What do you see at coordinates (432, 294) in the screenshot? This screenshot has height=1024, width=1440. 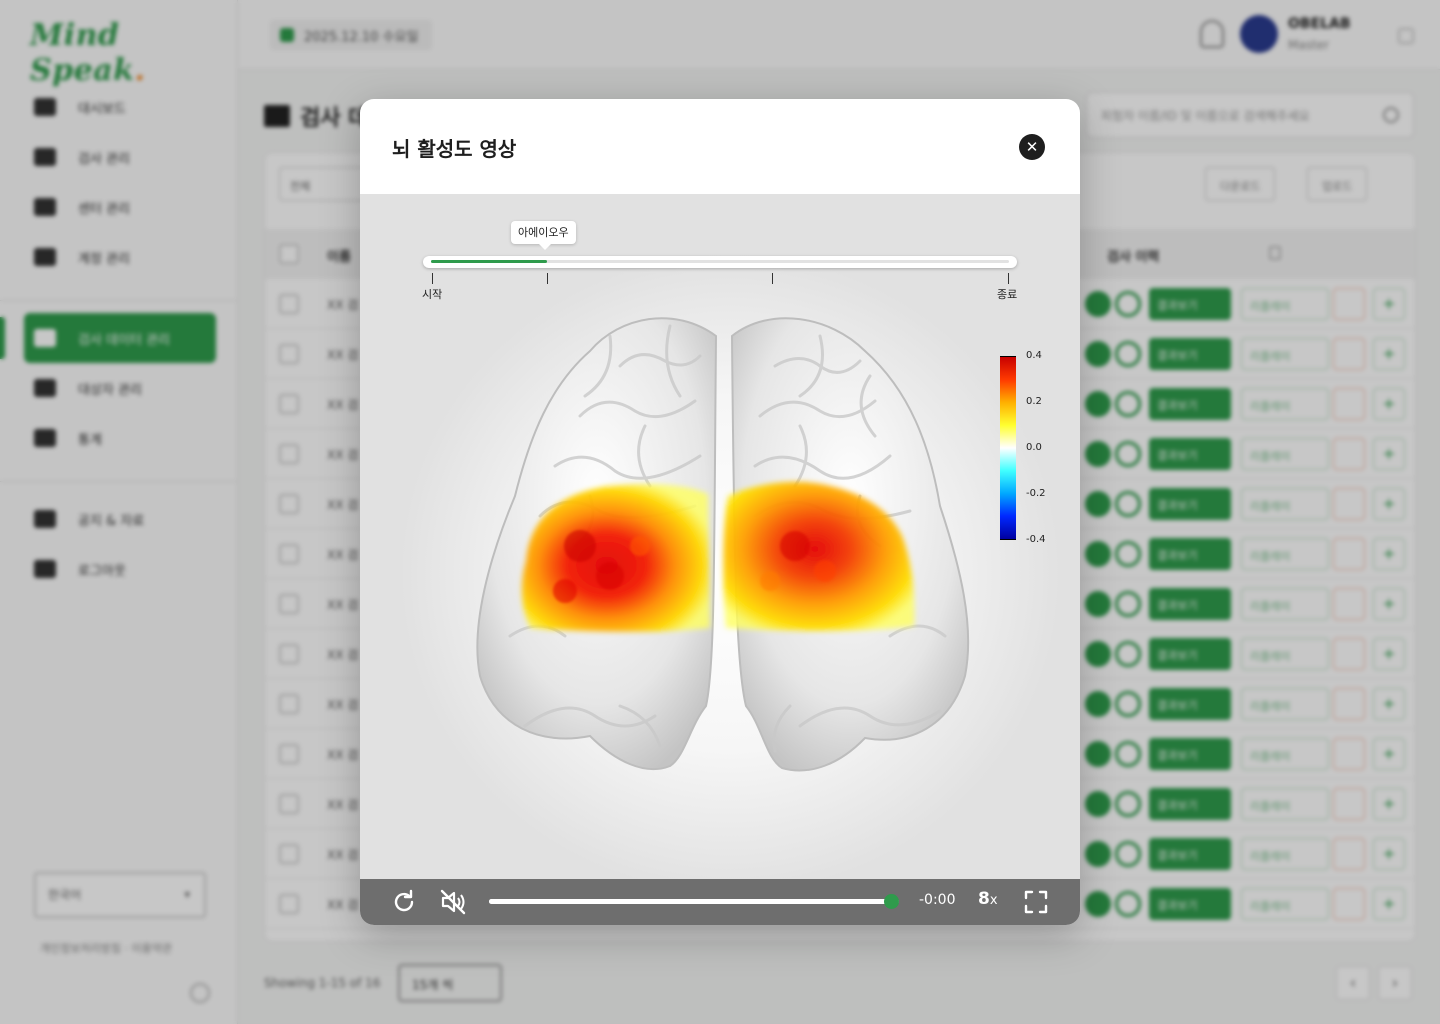 I see `timeline-start-label: 시작` at bounding box center [432, 294].